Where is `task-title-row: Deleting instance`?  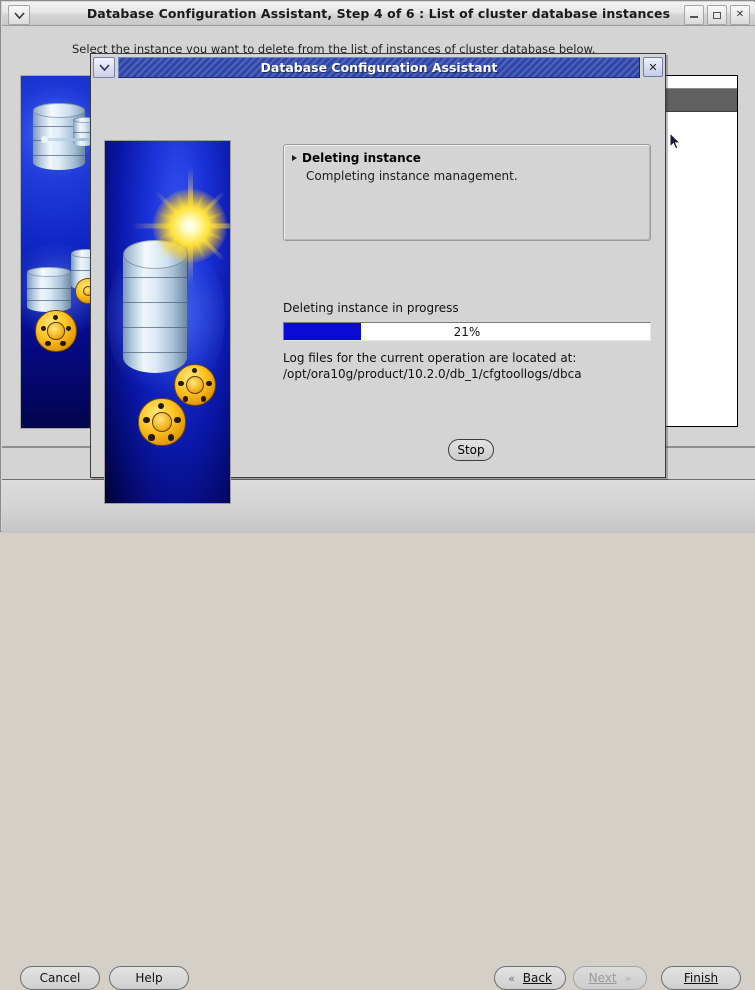
task-title-row: Deleting instance is located at coordinates (356, 158).